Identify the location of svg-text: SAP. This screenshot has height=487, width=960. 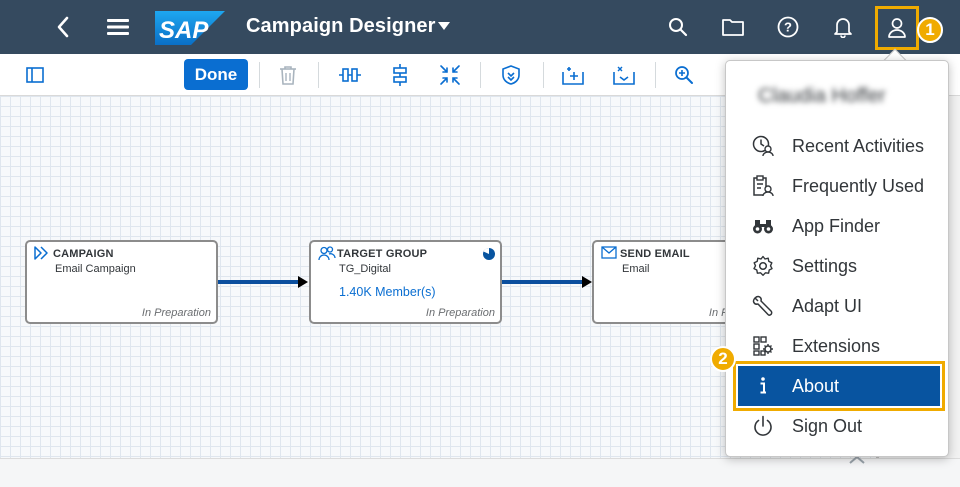
(184, 30).